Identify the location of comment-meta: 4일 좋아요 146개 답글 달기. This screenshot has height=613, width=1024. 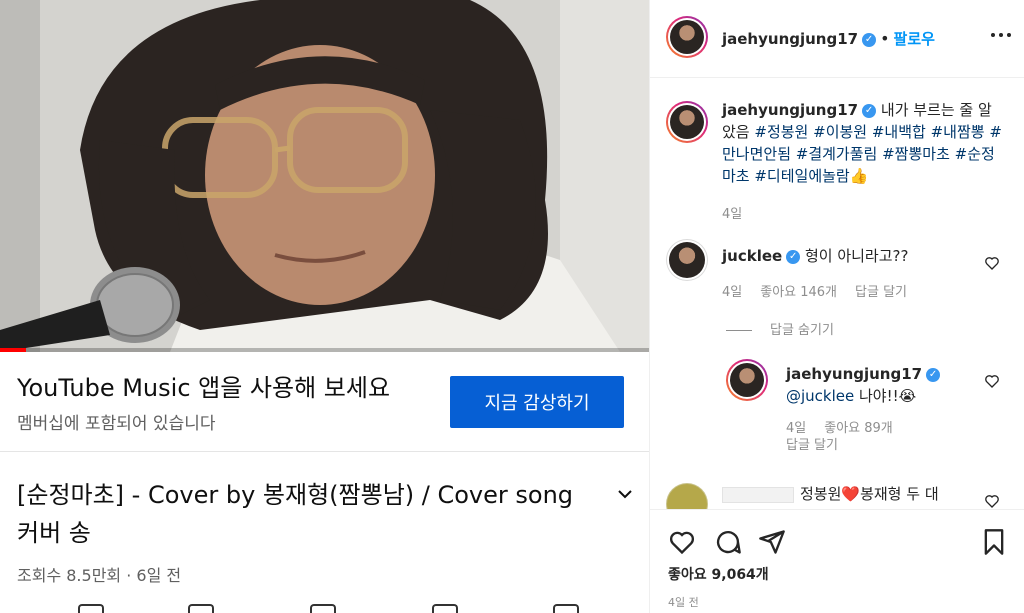
(823, 290).